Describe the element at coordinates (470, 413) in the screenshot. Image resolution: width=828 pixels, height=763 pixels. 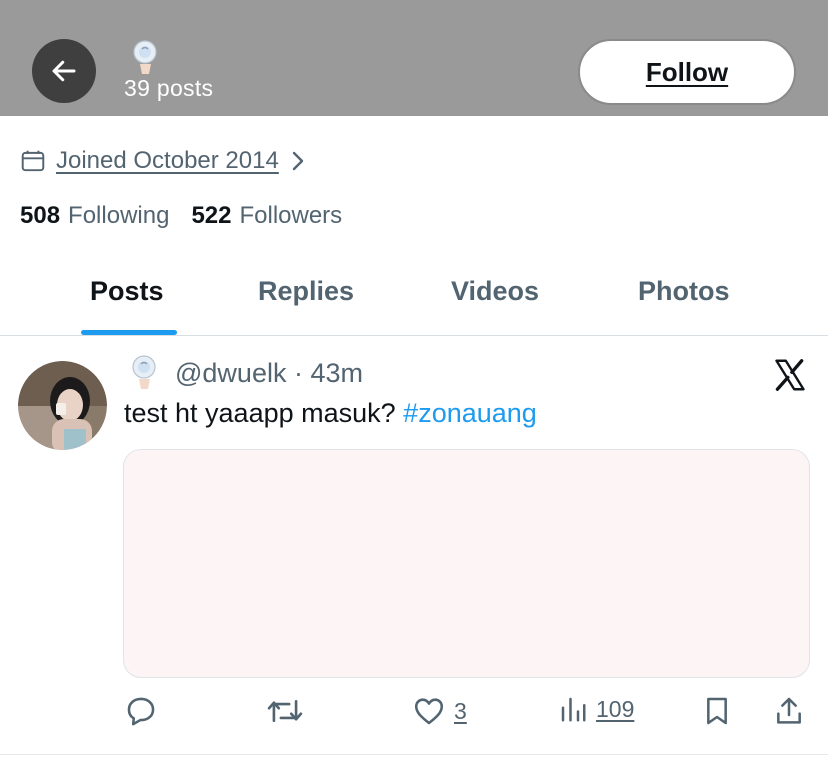
I see `hashtag-link: #zonauang` at that location.